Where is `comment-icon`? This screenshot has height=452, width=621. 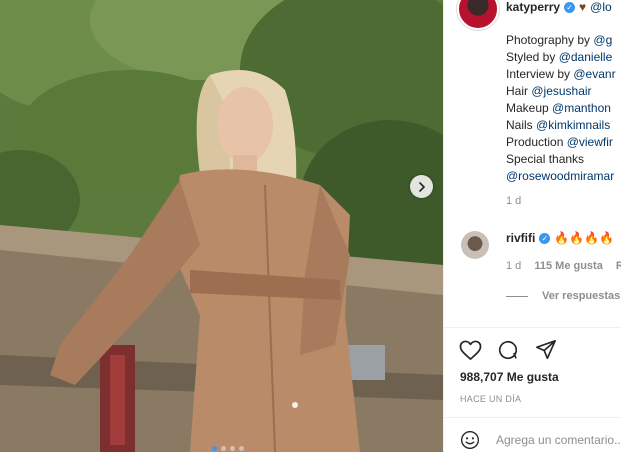 comment-icon is located at coordinates (508, 350).